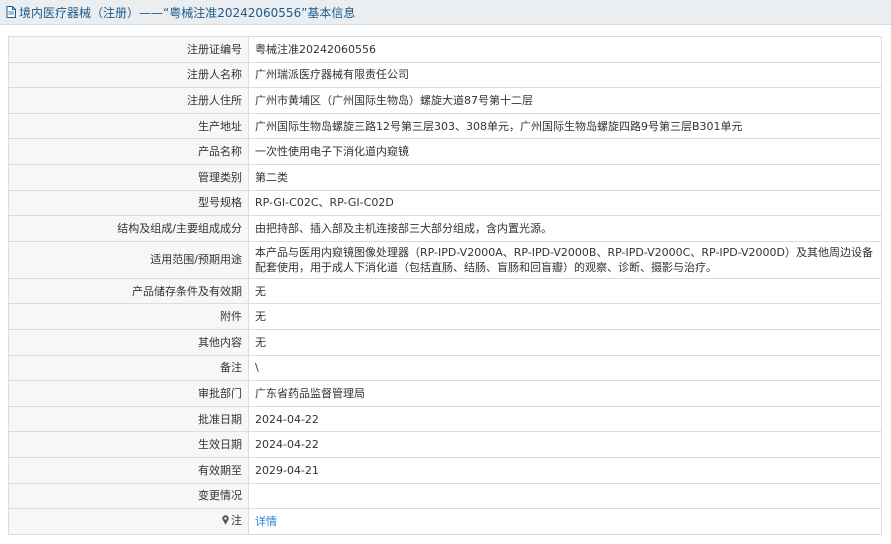 Image resolution: width=891 pixels, height=544 pixels. I want to click on row-value: 粤械注准20242060556, so click(565, 49).